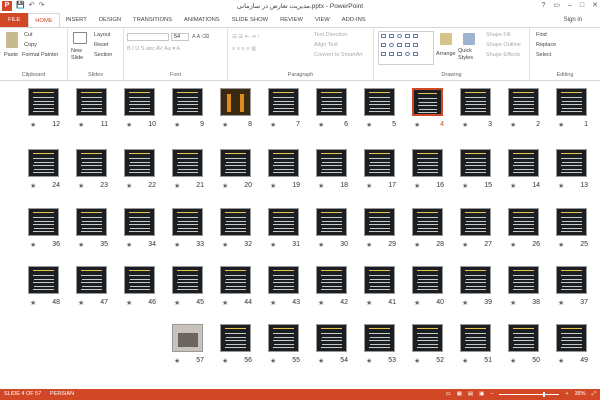 Image resolution: width=600 pixels, height=400 pixels. Describe the element at coordinates (101, 45) in the screenshot. I see `reset-button: Reset` at that location.